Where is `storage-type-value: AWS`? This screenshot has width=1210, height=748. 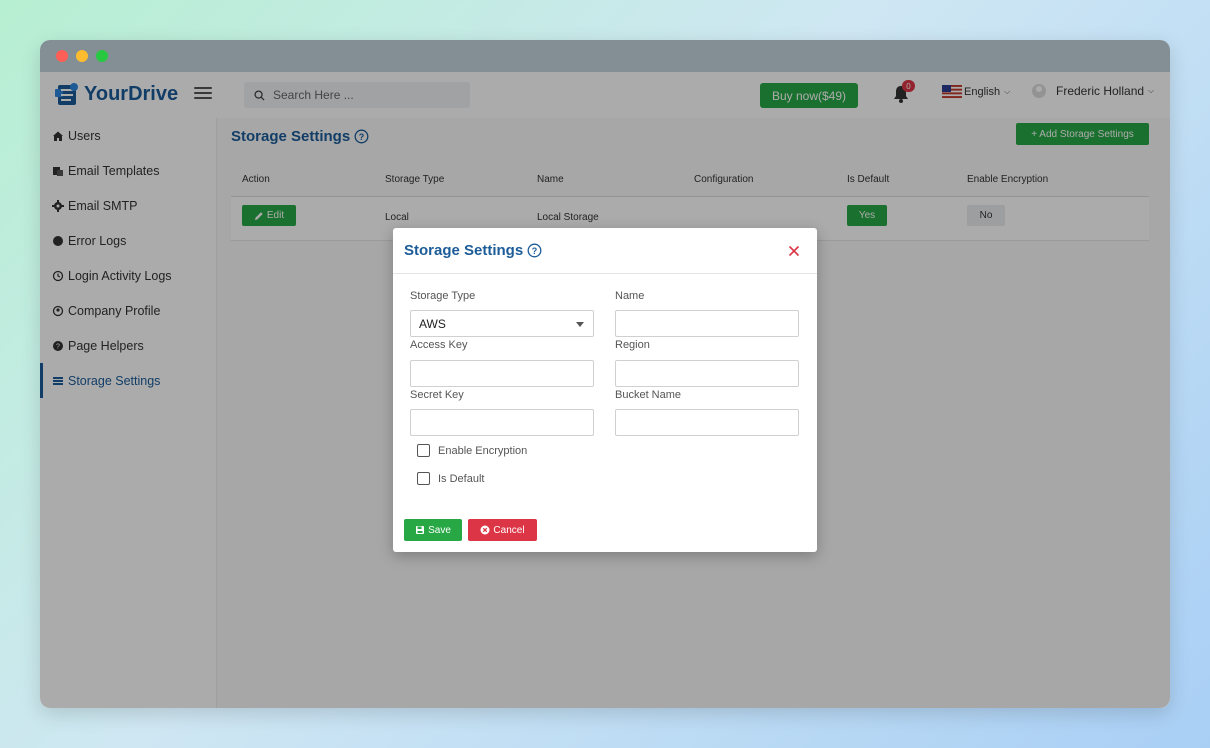 storage-type-value: AWS is located at coordinates (432, 323).